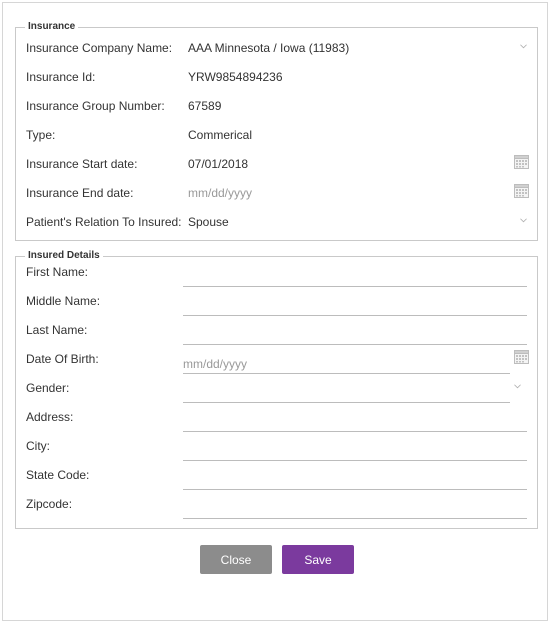  I want to click on zipcode-input, so click(355, 504).